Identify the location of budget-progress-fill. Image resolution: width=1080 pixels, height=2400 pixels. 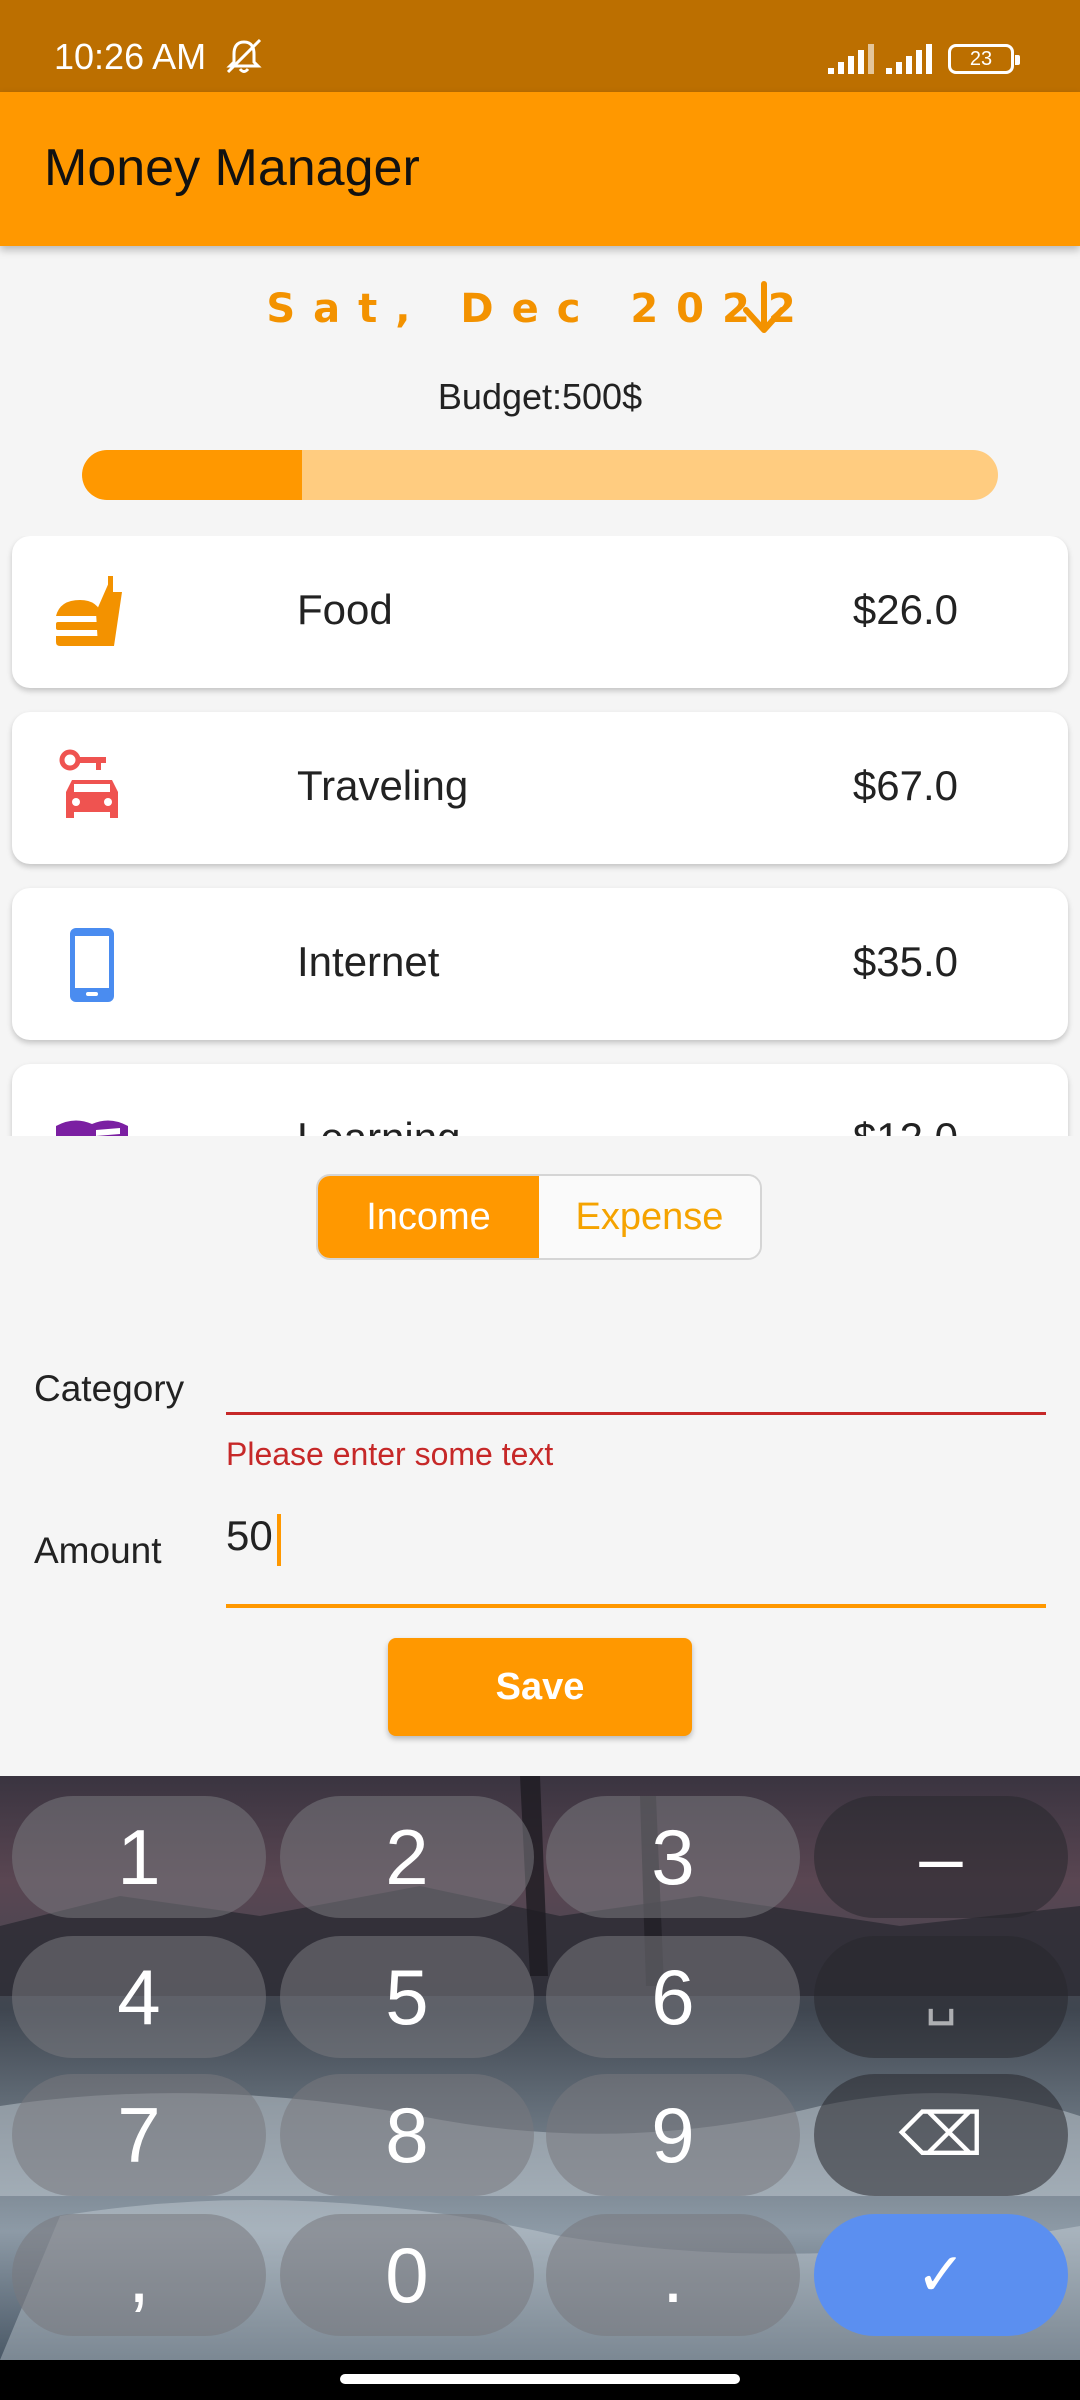
(192, 475).